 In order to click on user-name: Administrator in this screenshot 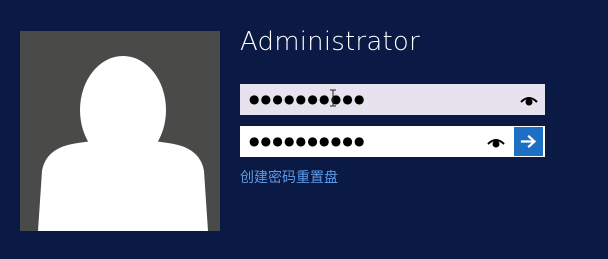, I will do `click(330, 42)`.